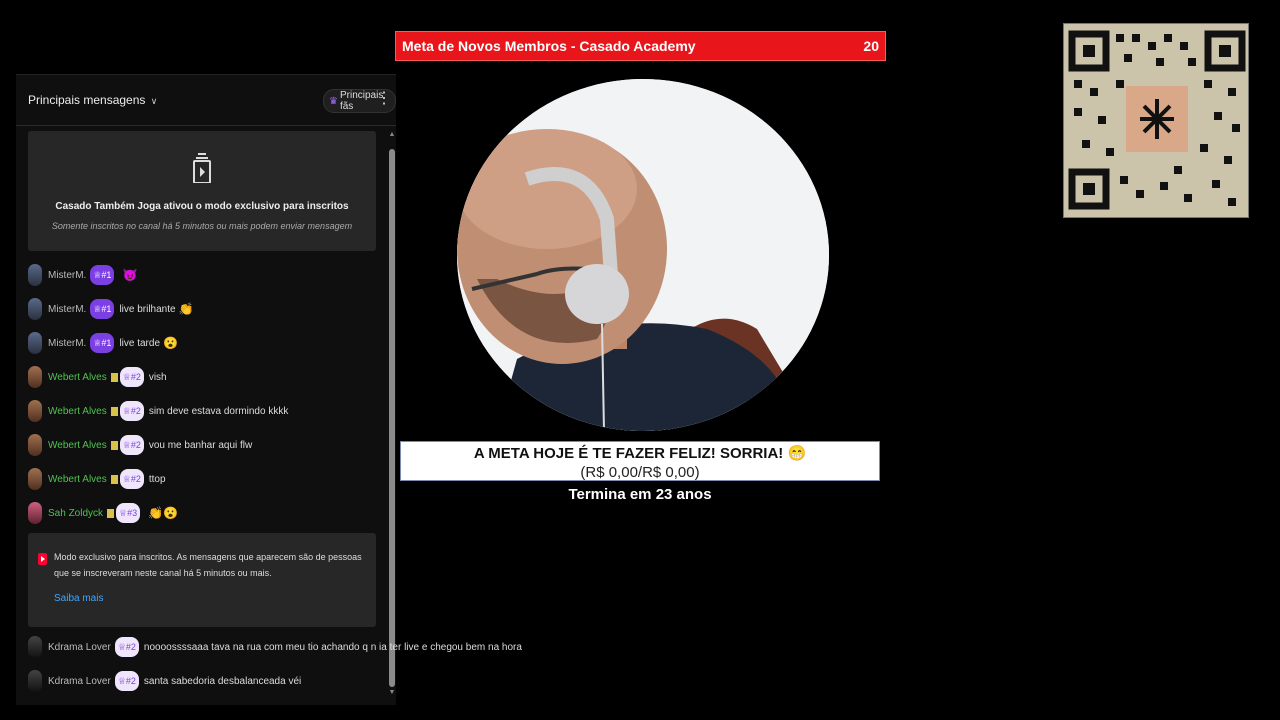 This screenshot has width=1280, height=720. What do you see at coordinates (157, 479) in the screenshot?
I see `message-text: ttop` at bounding box center [157, 479].